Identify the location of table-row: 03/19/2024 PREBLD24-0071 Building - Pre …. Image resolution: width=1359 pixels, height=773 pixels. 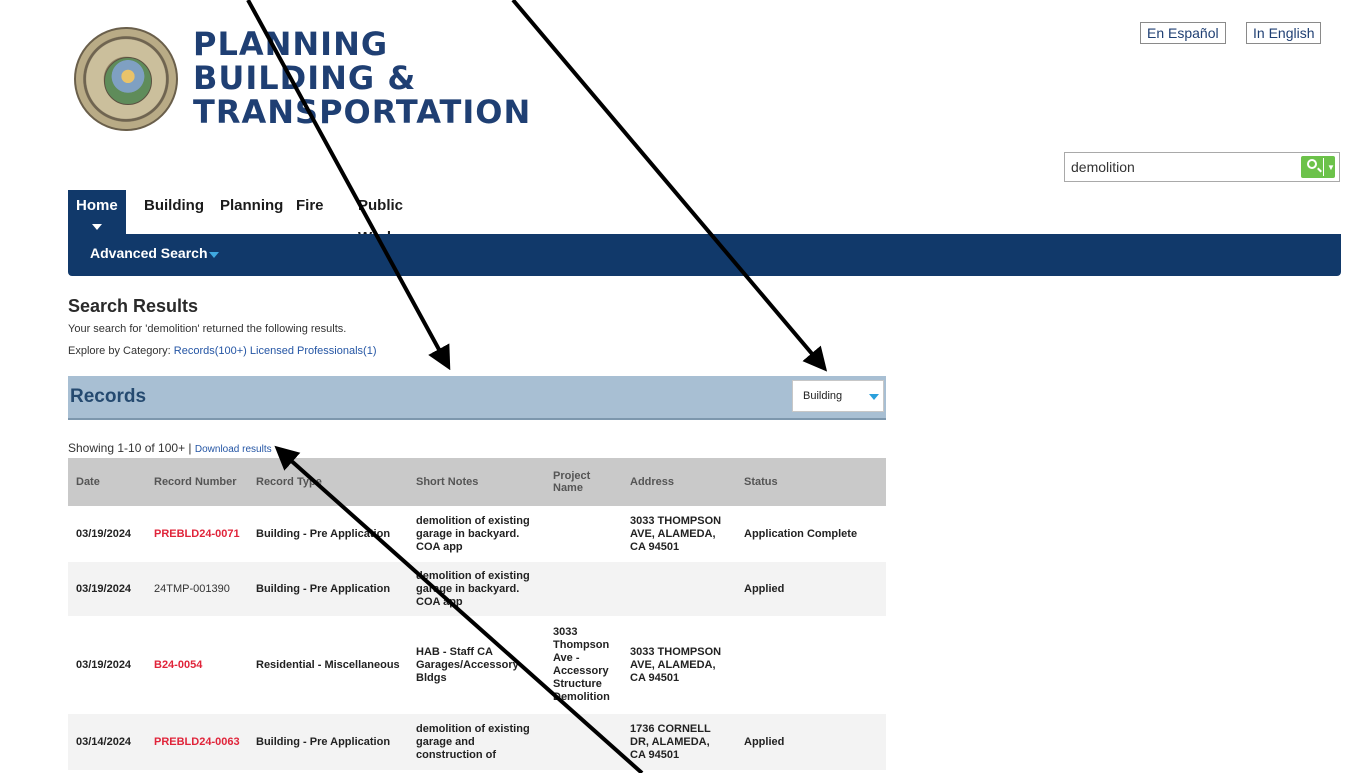
(477, 534).